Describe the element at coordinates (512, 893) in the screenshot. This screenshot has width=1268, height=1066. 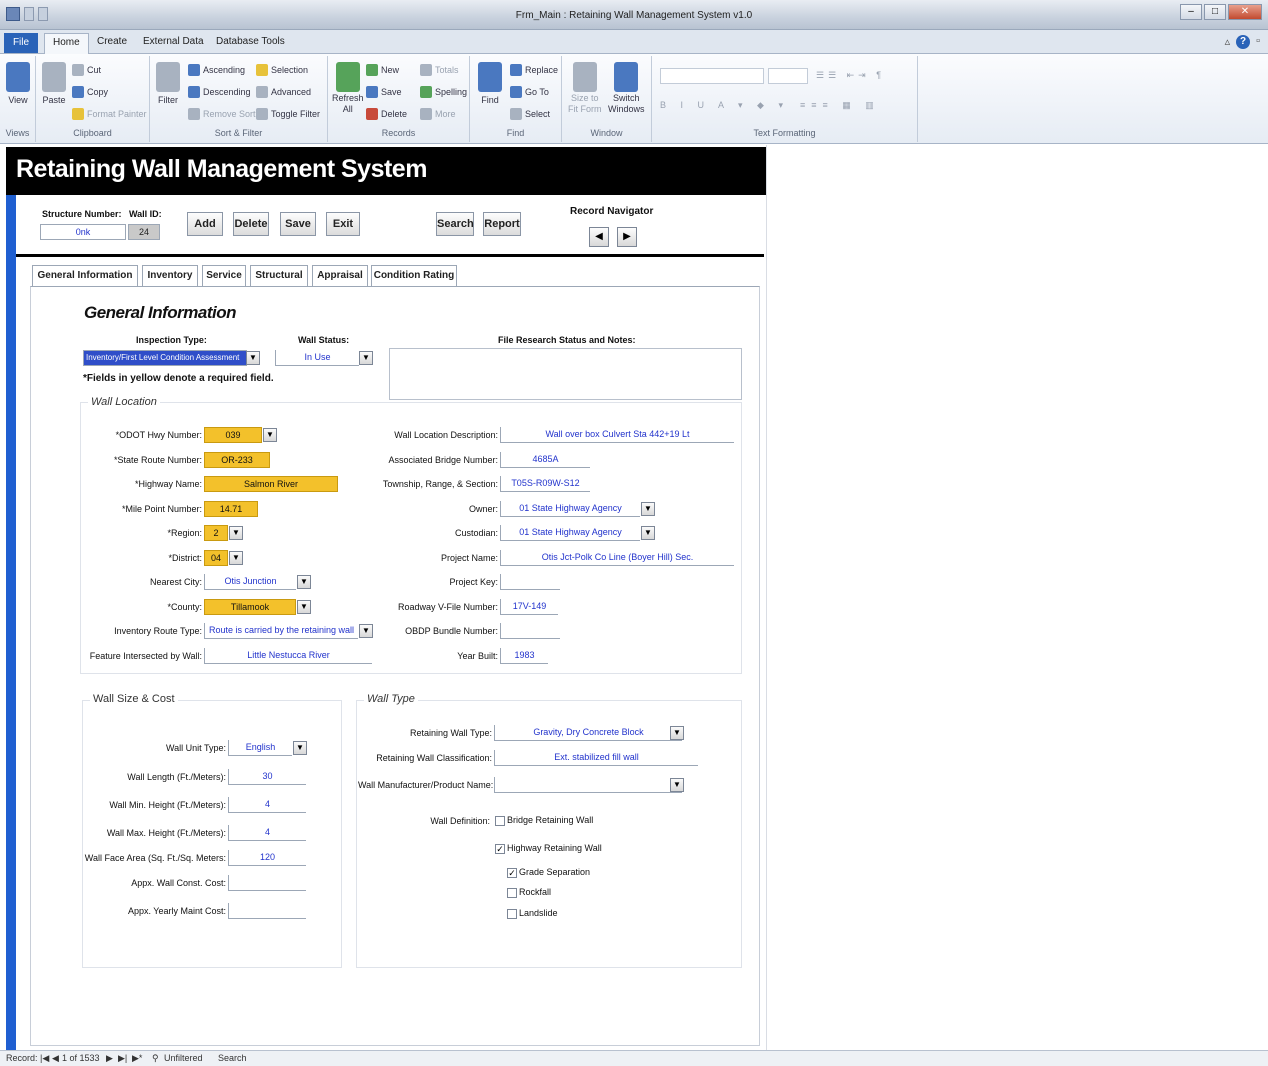
I see `rockfall-checkbox` at that location.